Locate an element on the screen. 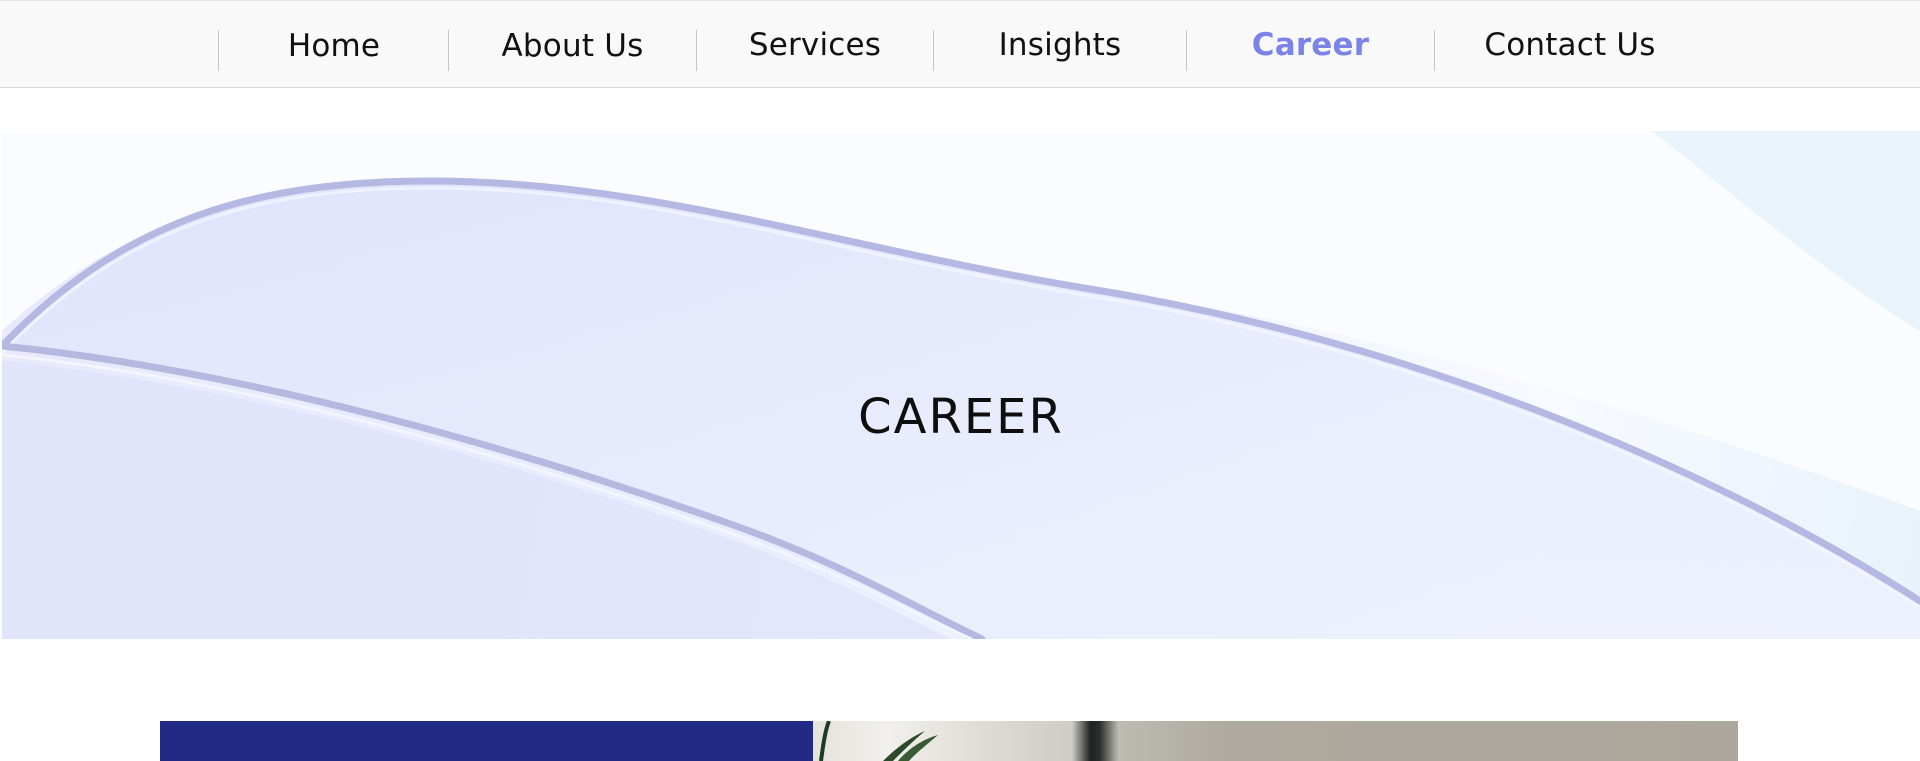 The image size is (1920, 761). career-intro-section is located at coordinates (949, 741).